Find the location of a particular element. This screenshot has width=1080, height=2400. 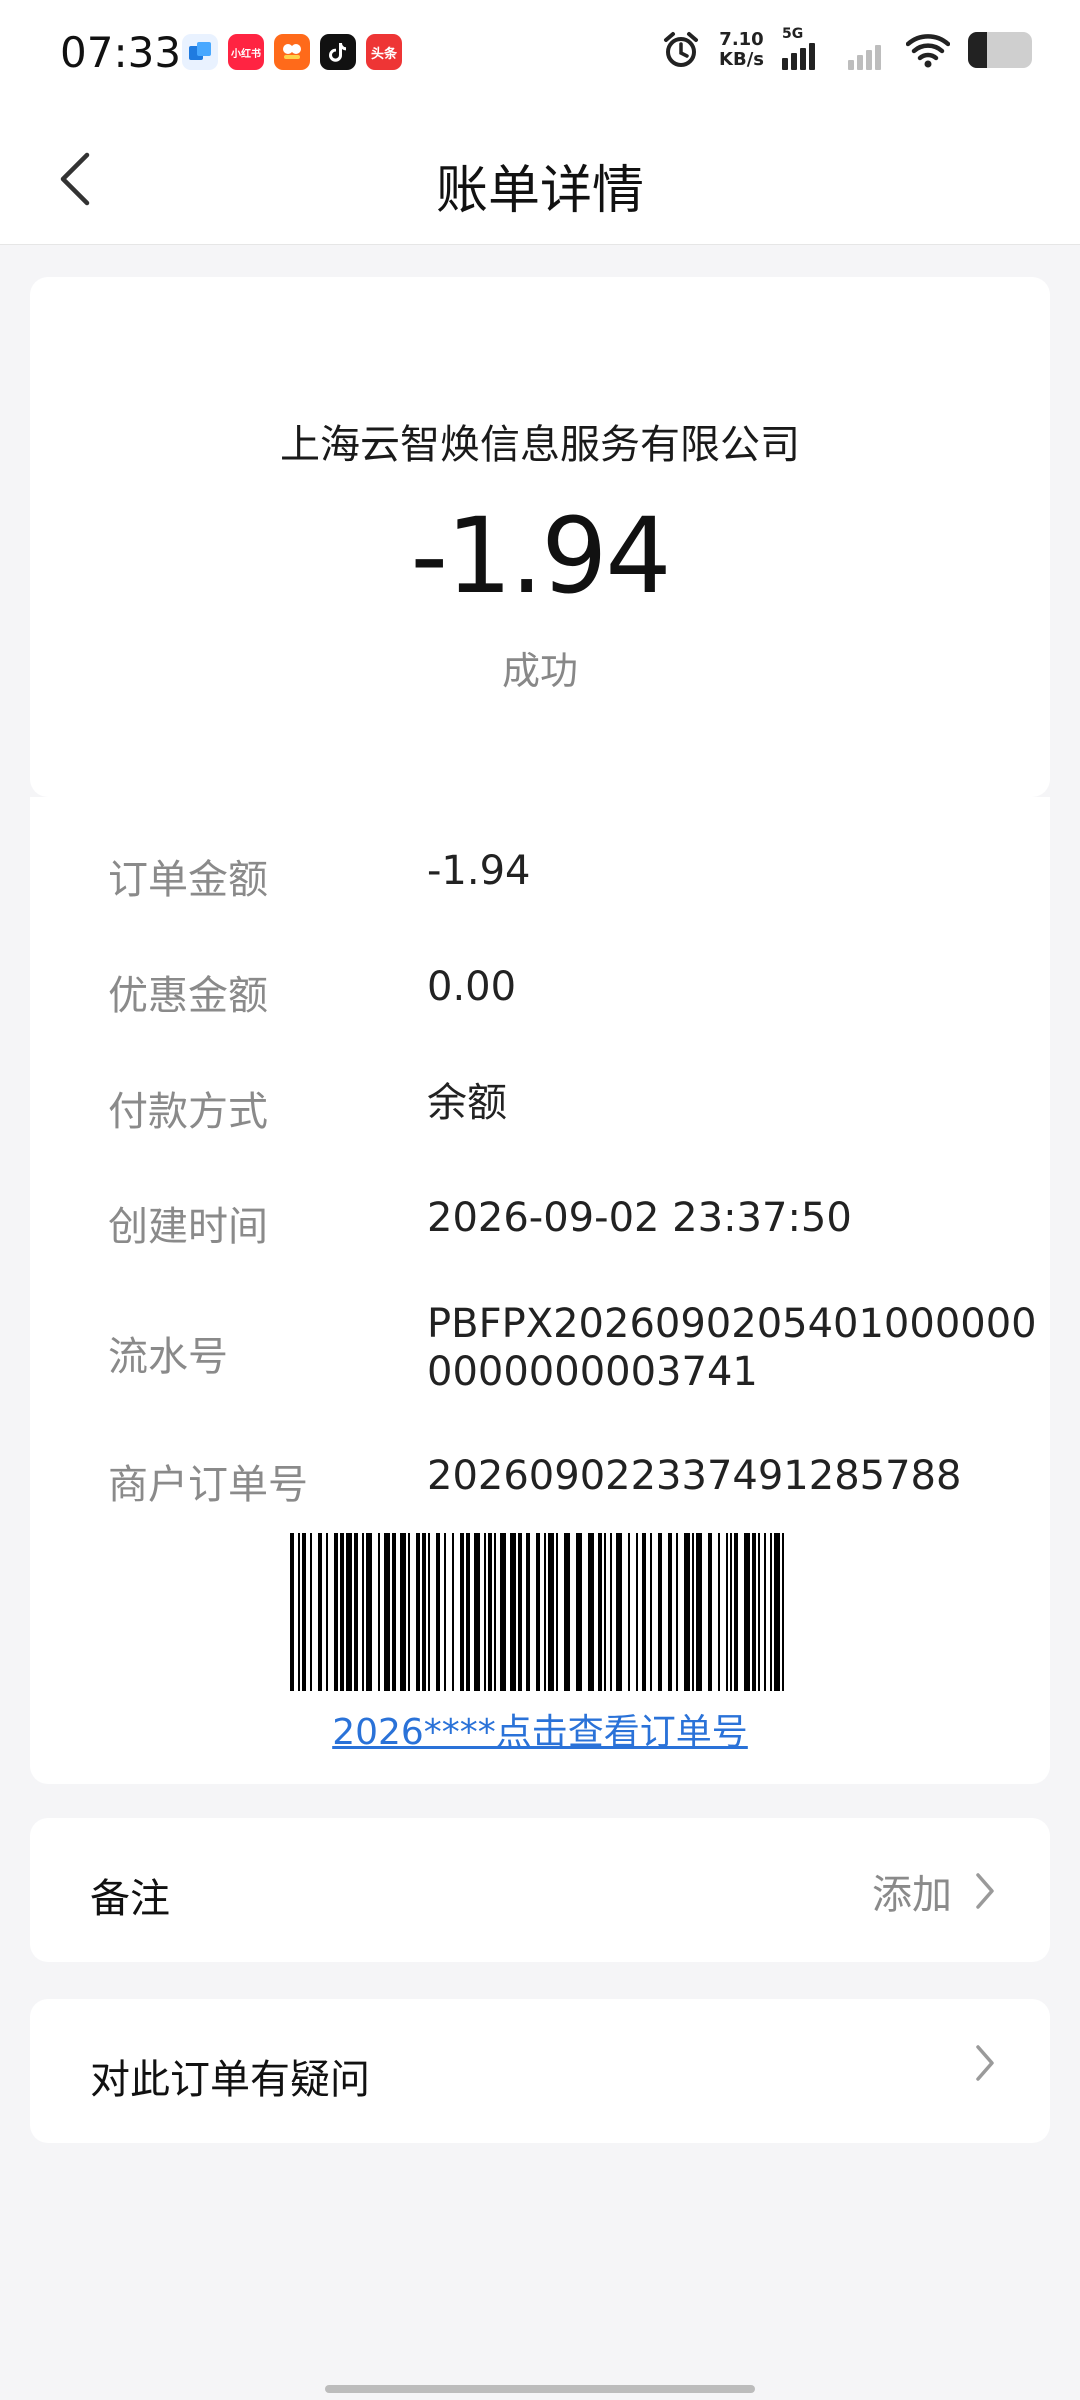

wifi-icon is located at coordinates (928, 51).